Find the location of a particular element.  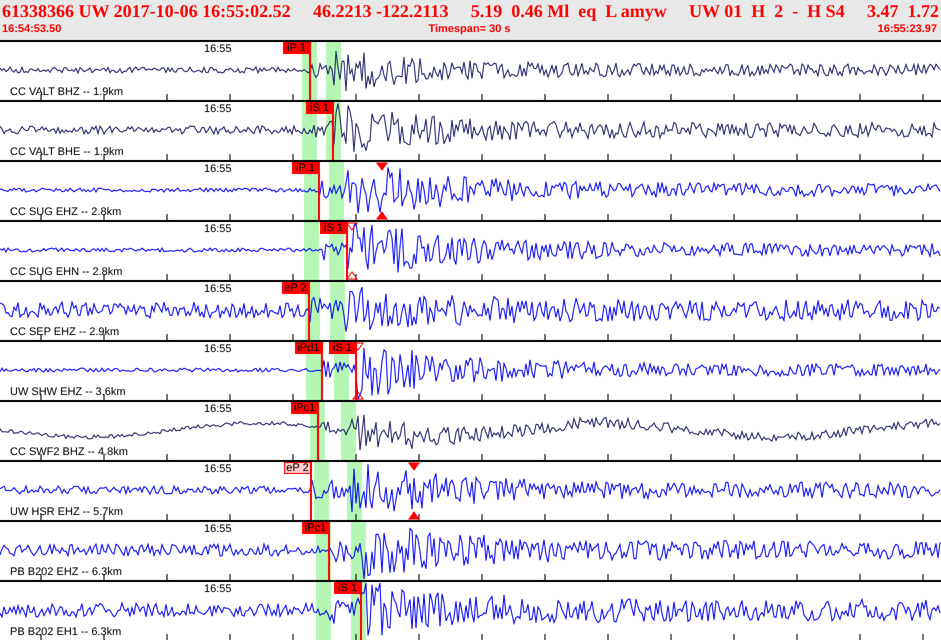

station-label: CC SWF2 BHZ -- 4.8km is located at coordinates (69, 452).